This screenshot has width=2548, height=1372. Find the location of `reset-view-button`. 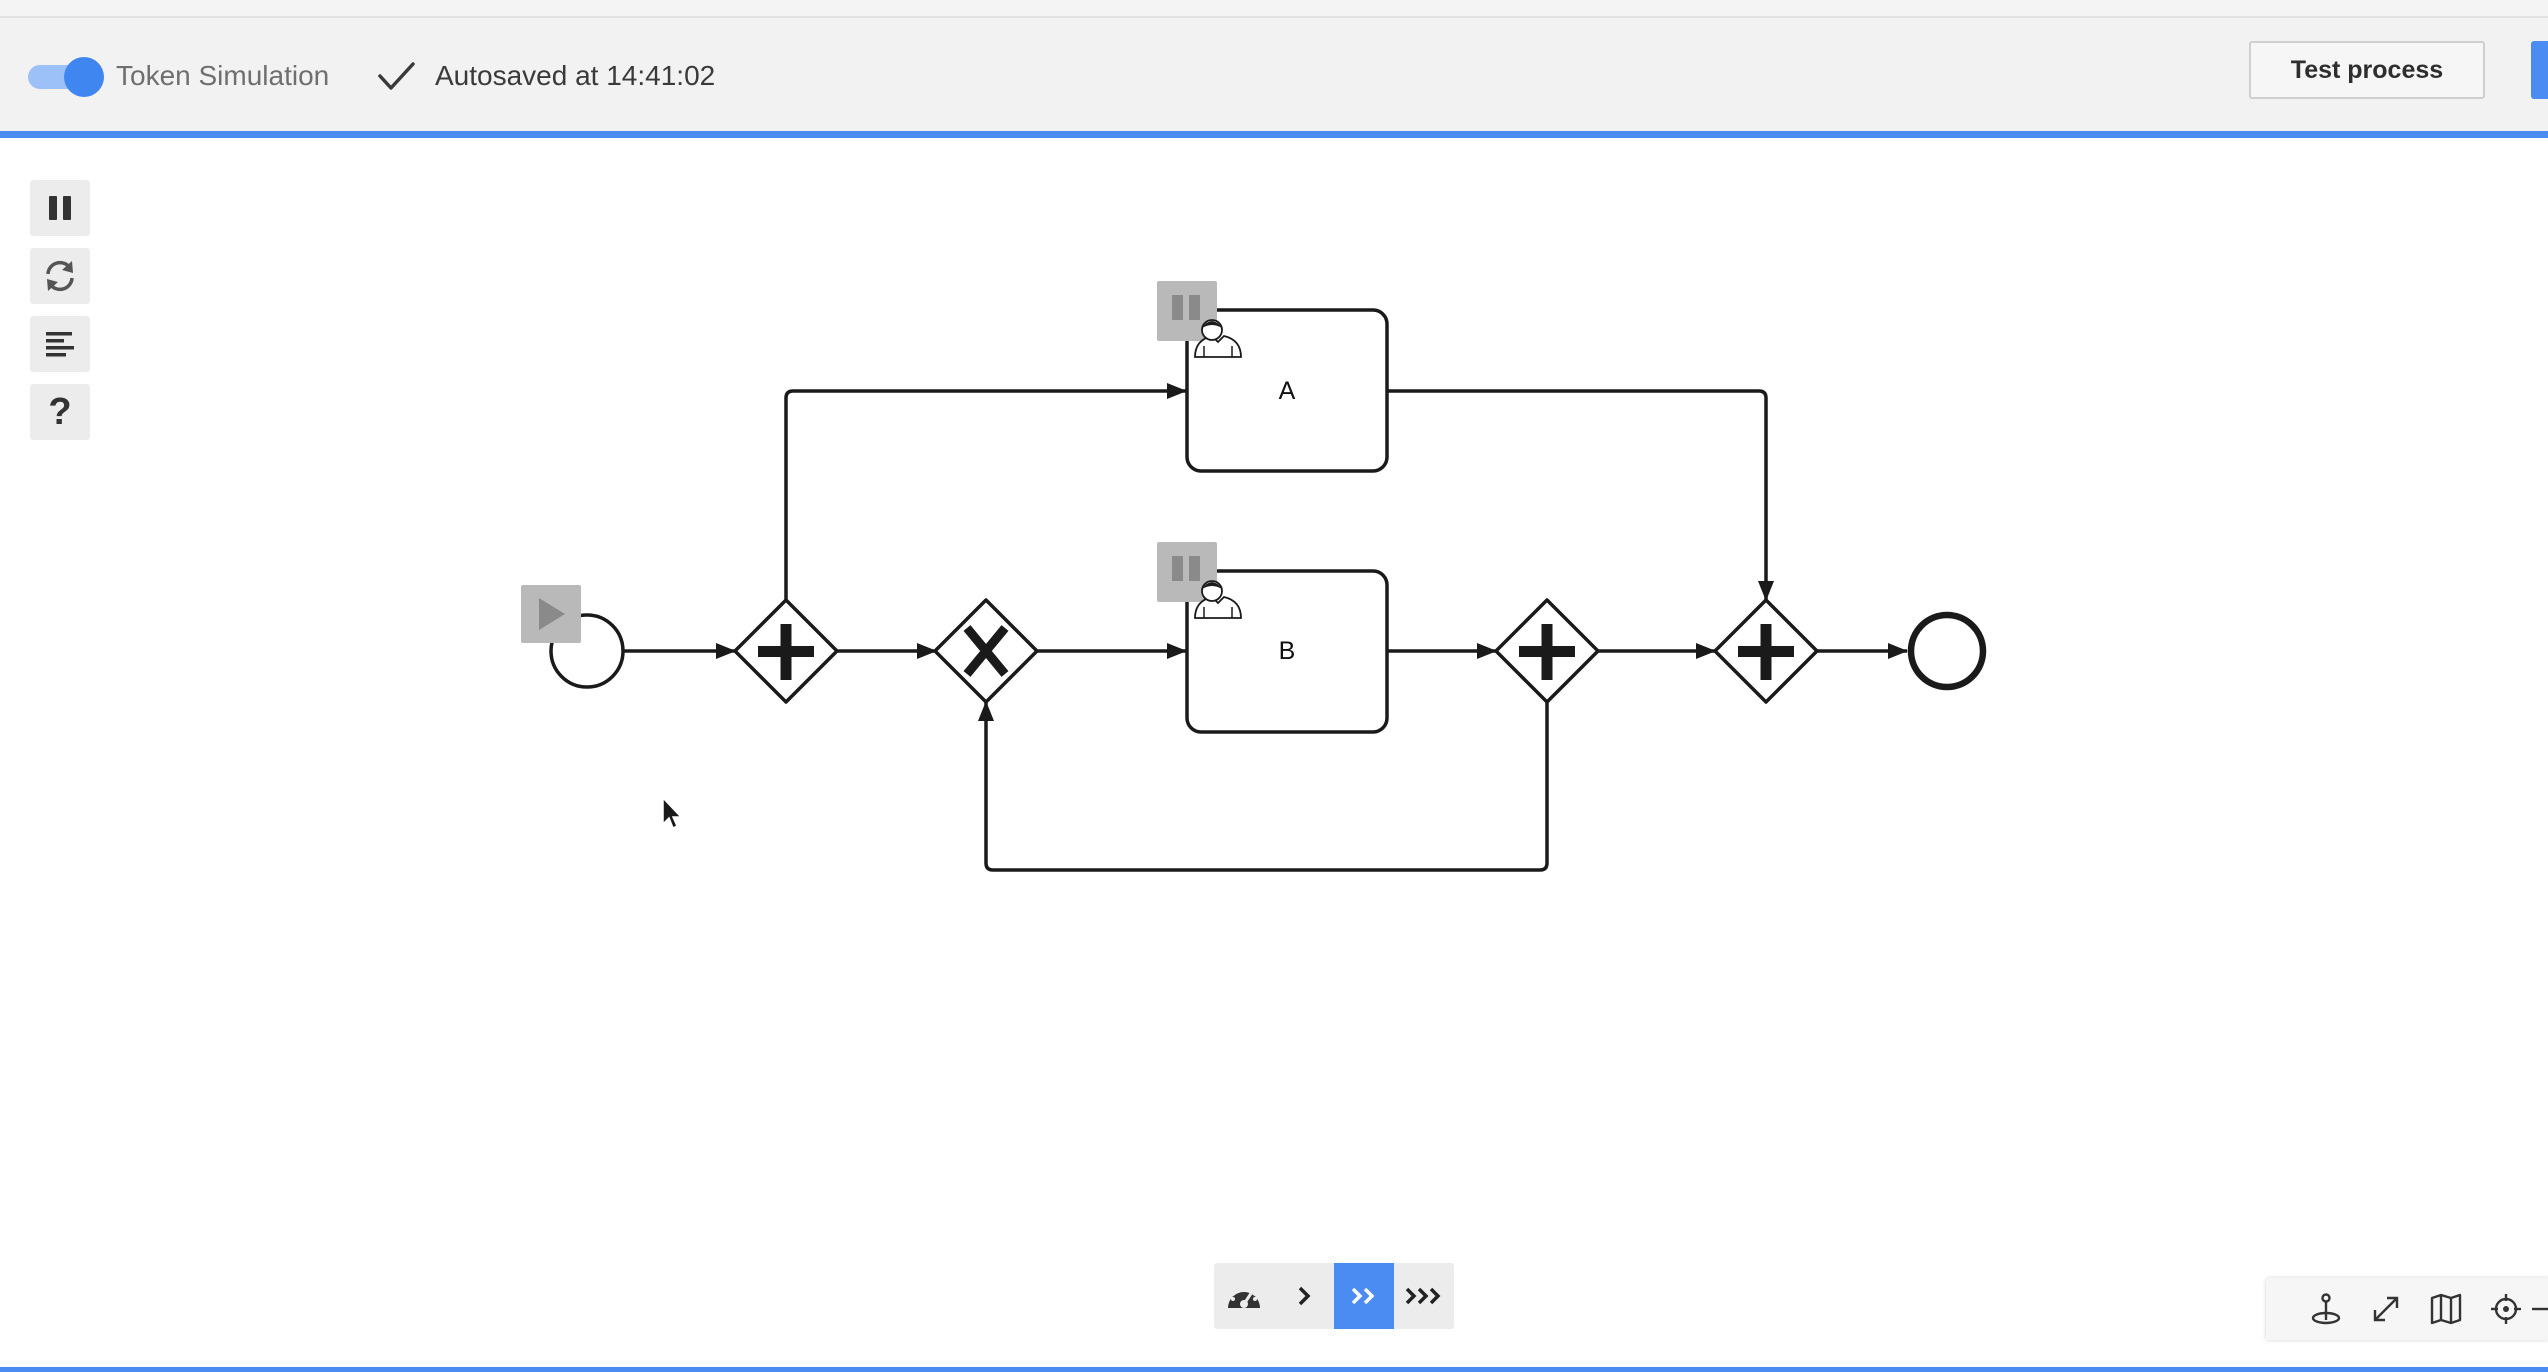

reset-view-button is located at coordinates (2506, 1309).